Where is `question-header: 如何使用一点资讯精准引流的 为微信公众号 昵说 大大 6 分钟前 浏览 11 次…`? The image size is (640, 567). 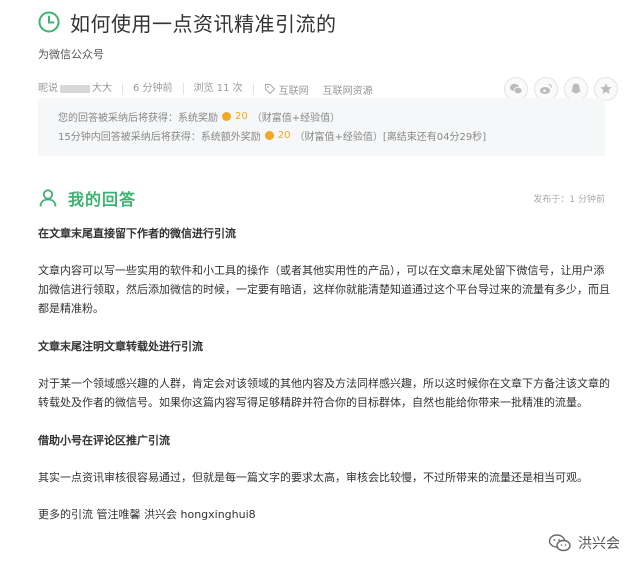 question-header: 如何使用一点资讯精准引流的 为微信公众号 昵说 大大 6 分钟前 浏览 11 次… is located at coordinates (328, 54).